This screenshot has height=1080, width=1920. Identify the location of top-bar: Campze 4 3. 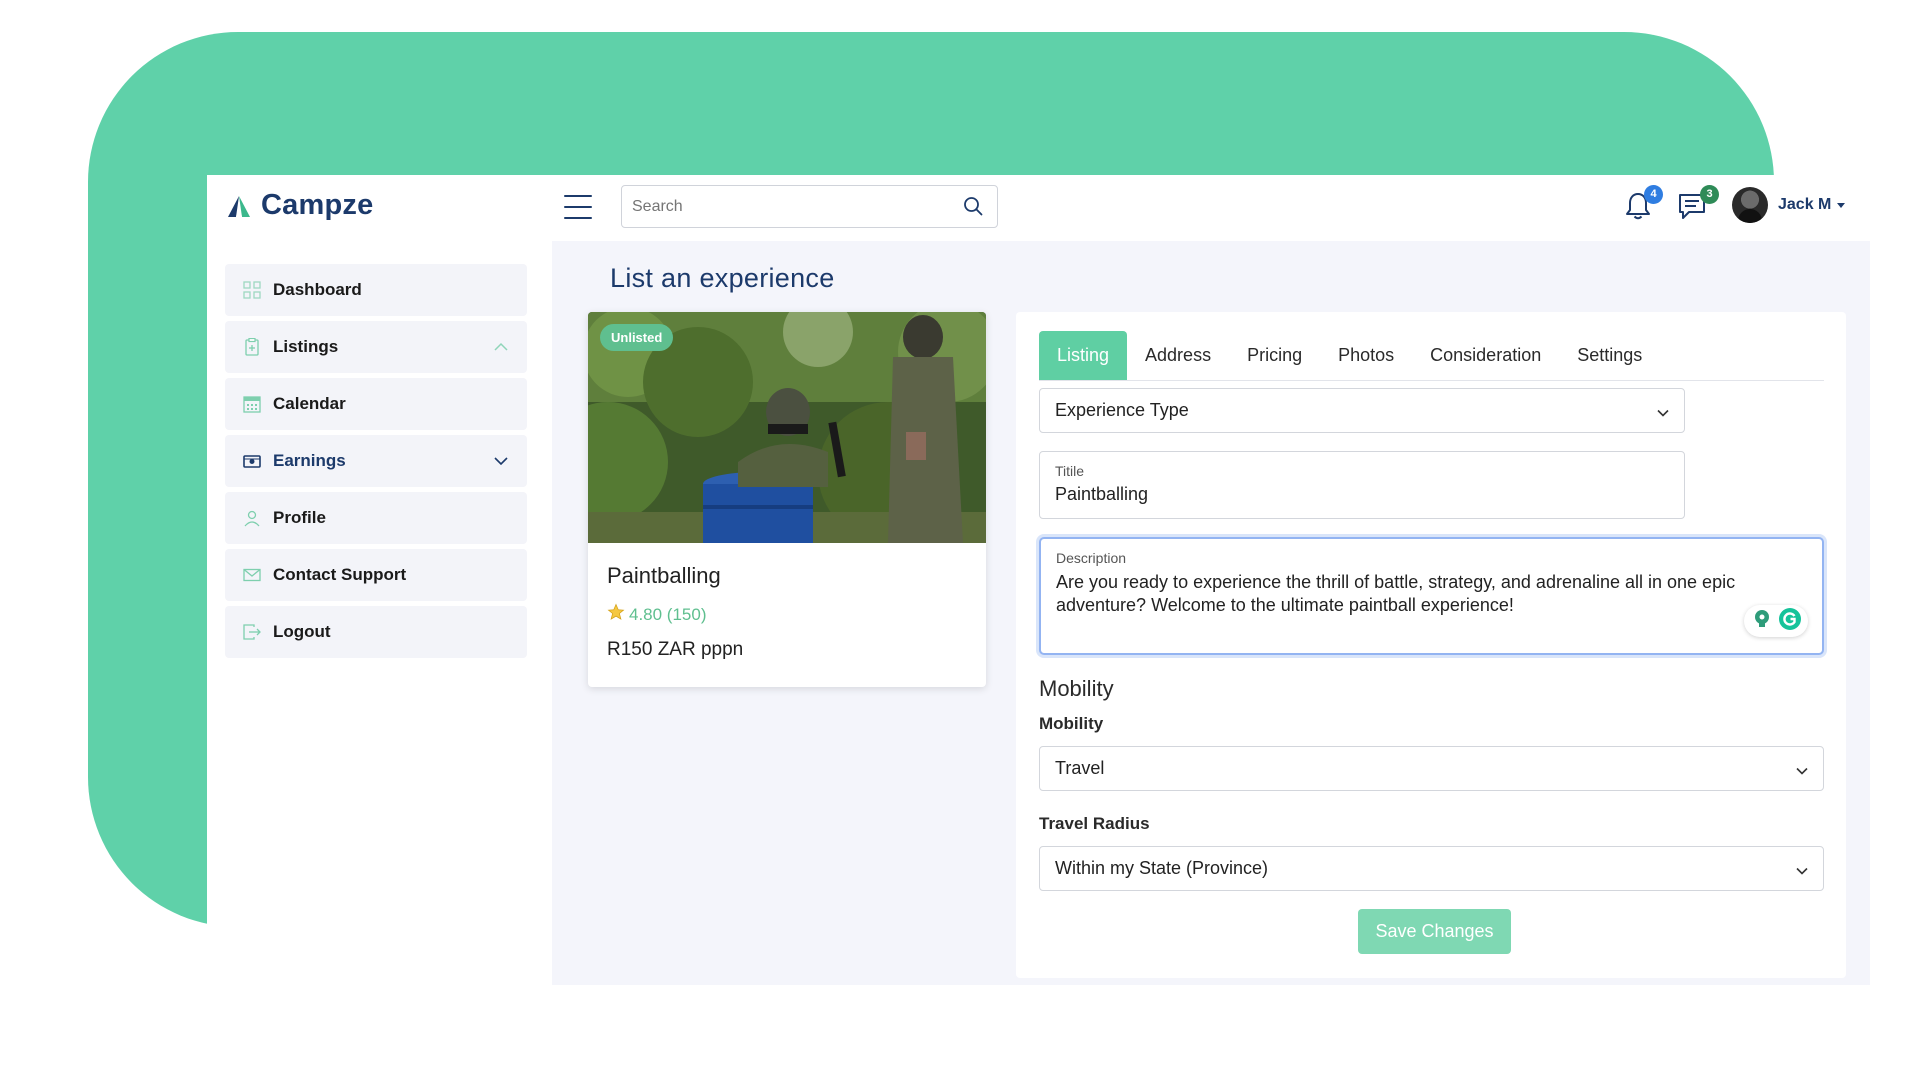
(1038, 208).